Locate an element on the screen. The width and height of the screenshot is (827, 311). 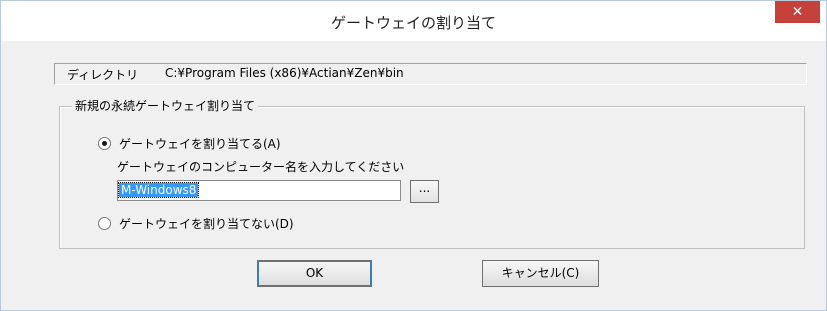
no-assign-gateway-label: ゲートウェイを割り当てない(D) is located at coordinates (206, 224).